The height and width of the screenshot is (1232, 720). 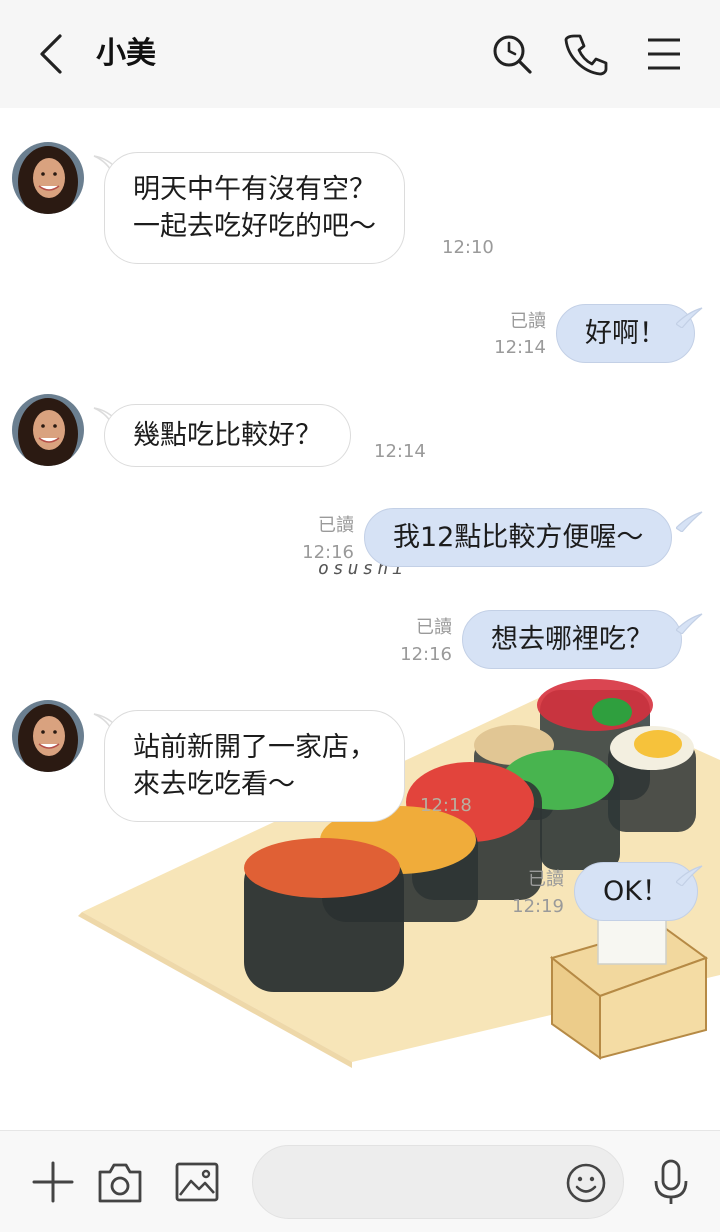 I want to click on camera-icon, so click(x=120, y=1182).